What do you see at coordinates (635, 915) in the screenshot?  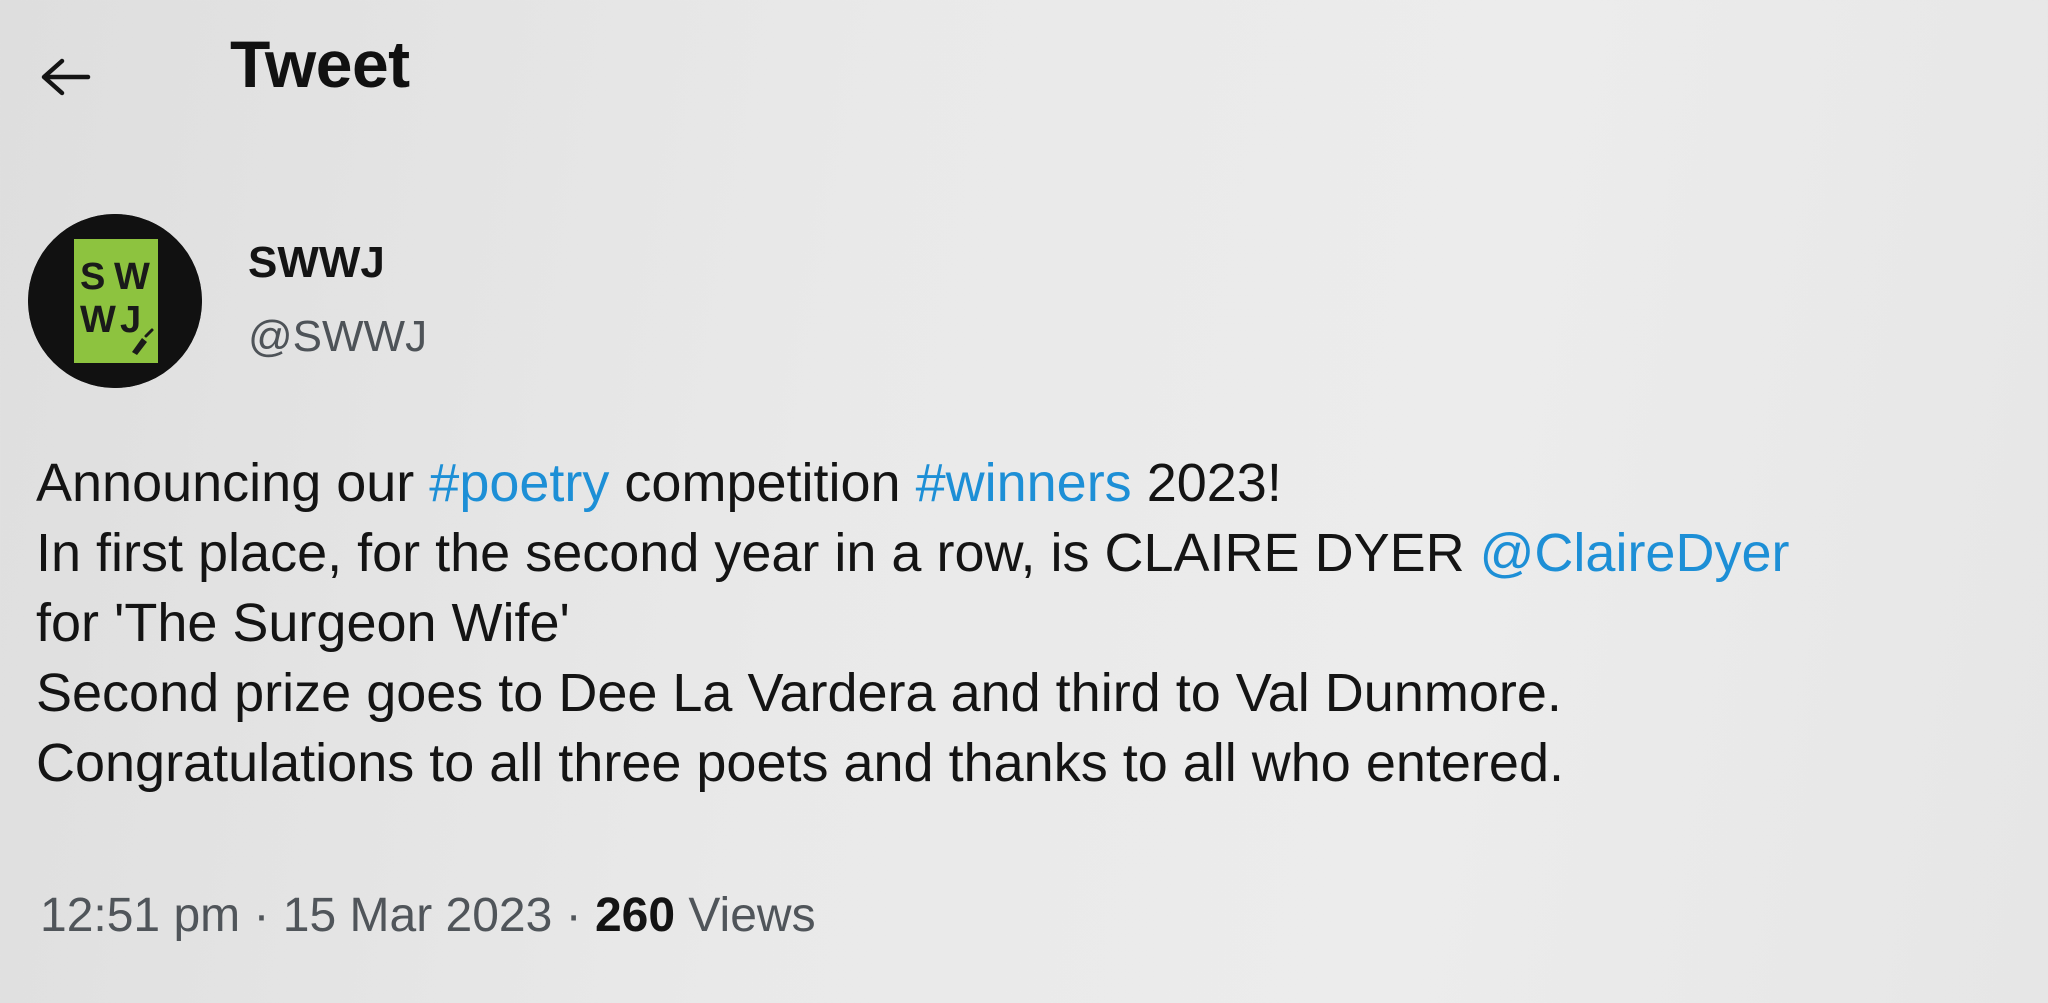 I see `views-count: 260` at bounding box center [635, 915].